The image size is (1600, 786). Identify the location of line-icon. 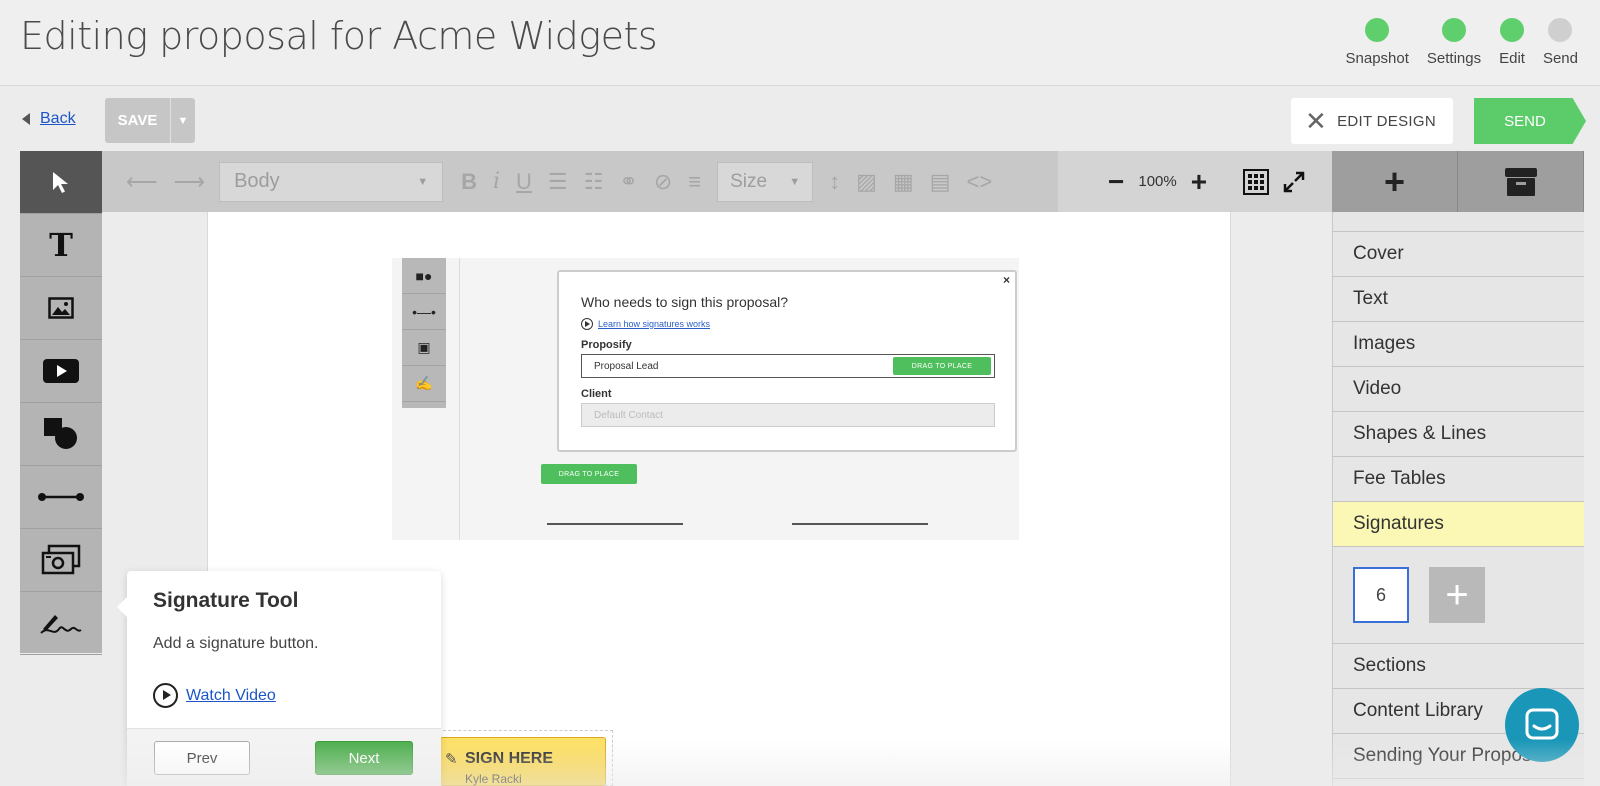
(61, 497).